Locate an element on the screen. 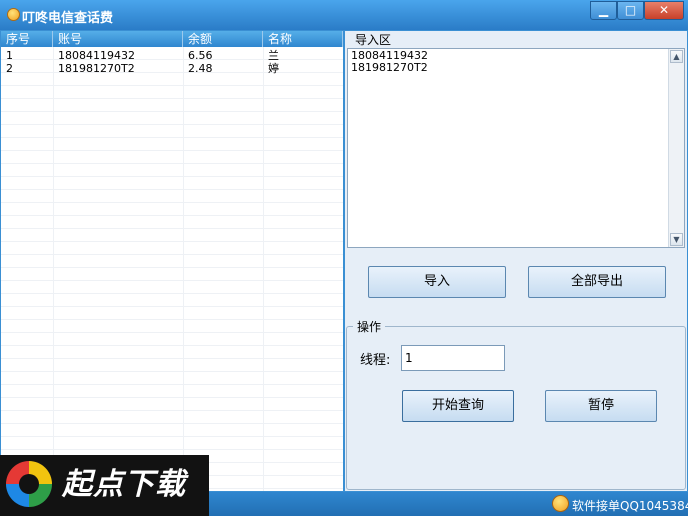 Image resolution: width=688 pixels, height=516 pixels. cell-name: 婷 is located at coordinates (273, 68).